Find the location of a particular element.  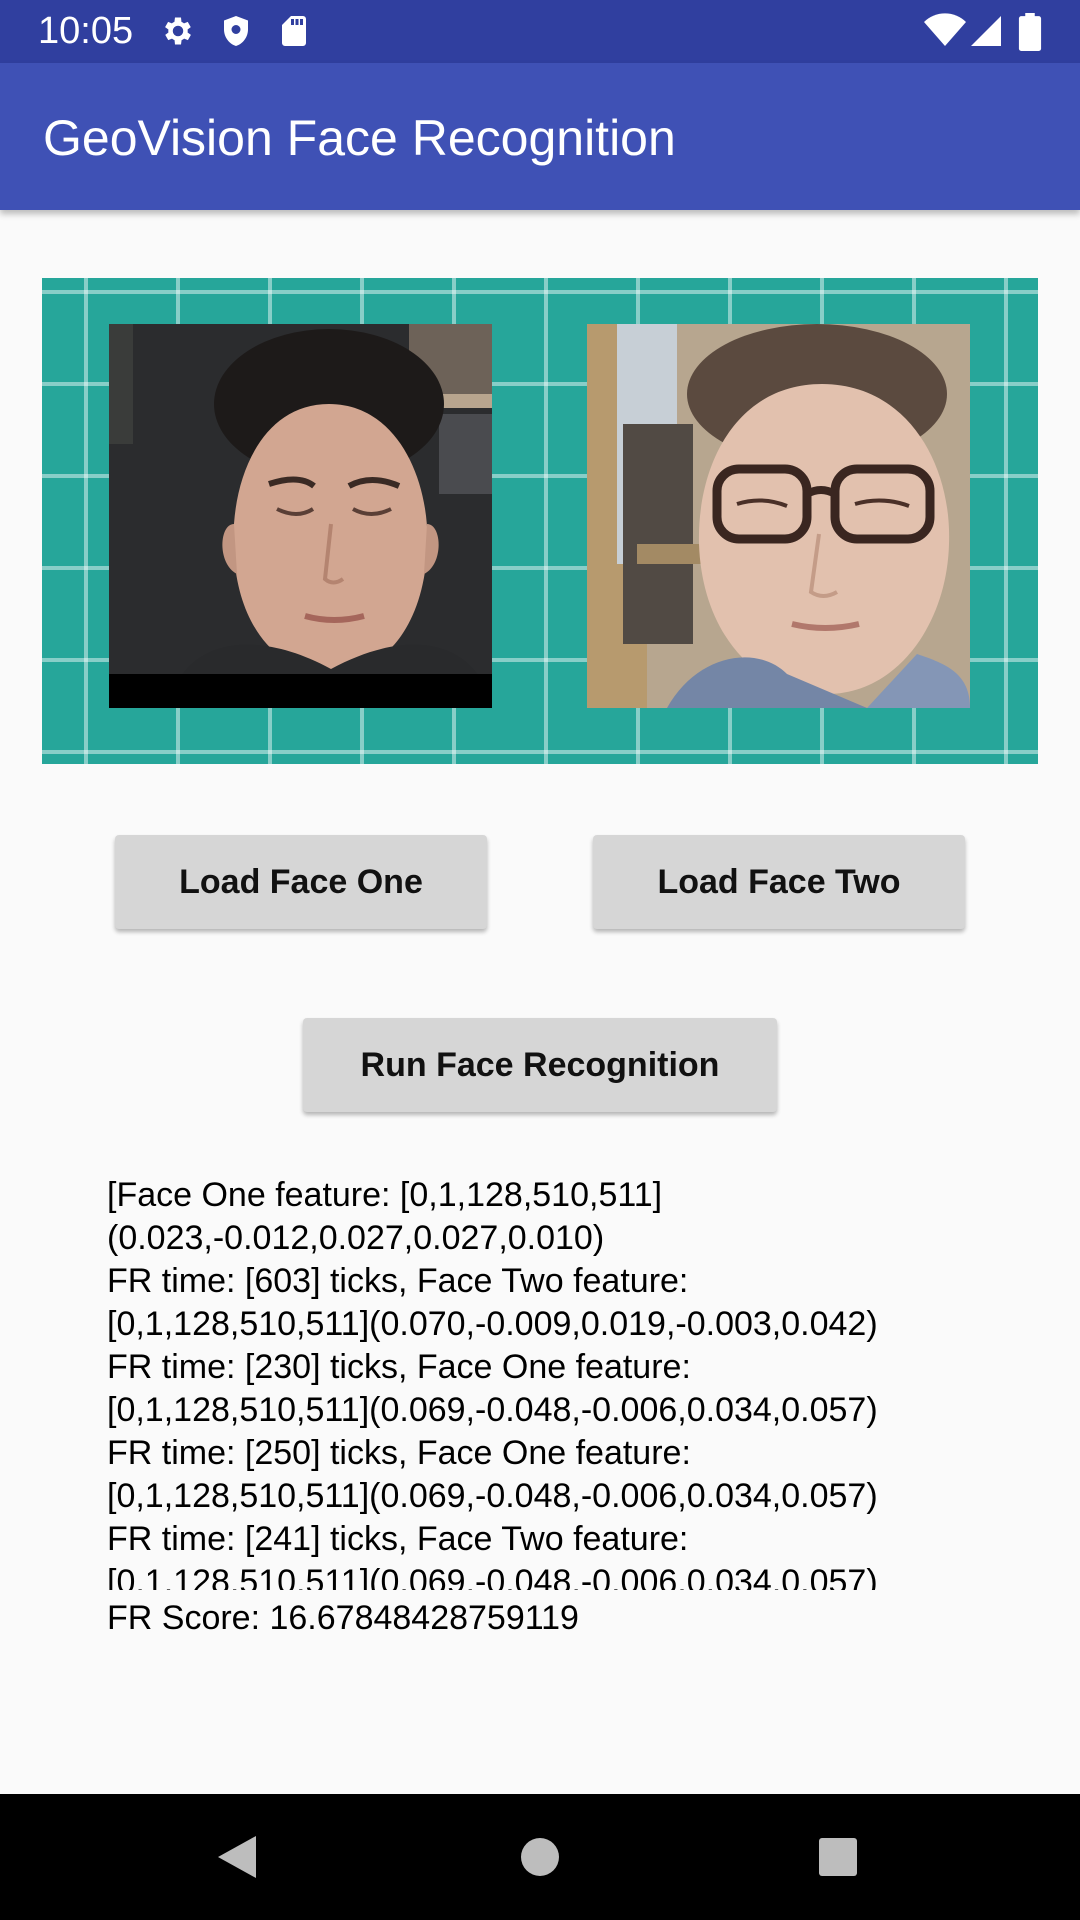

log-line: [Face One feature: [0,1,128,510,511] is located at coordinates (385, 1195).